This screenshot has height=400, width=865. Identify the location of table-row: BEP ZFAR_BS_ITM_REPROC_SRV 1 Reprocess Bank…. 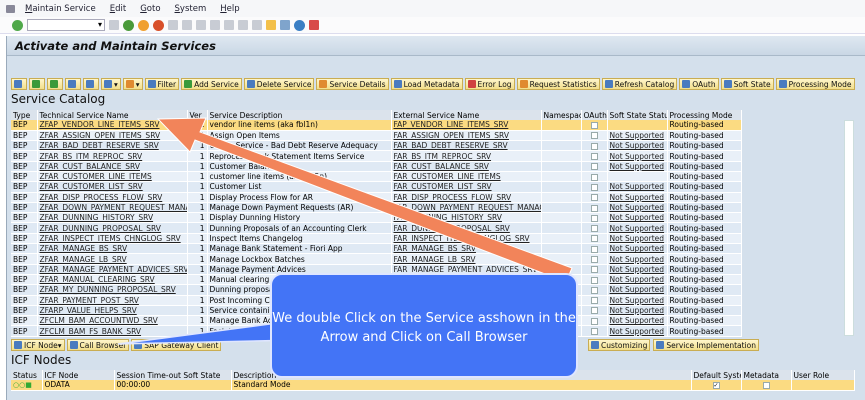
(376, 156).